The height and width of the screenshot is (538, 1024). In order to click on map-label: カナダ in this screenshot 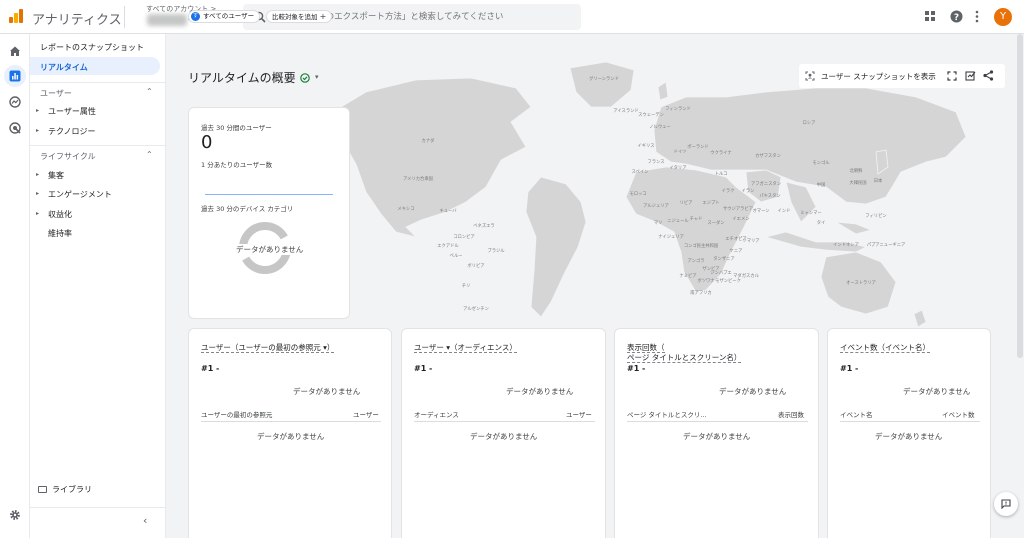, I will do `click(429, 140)`.